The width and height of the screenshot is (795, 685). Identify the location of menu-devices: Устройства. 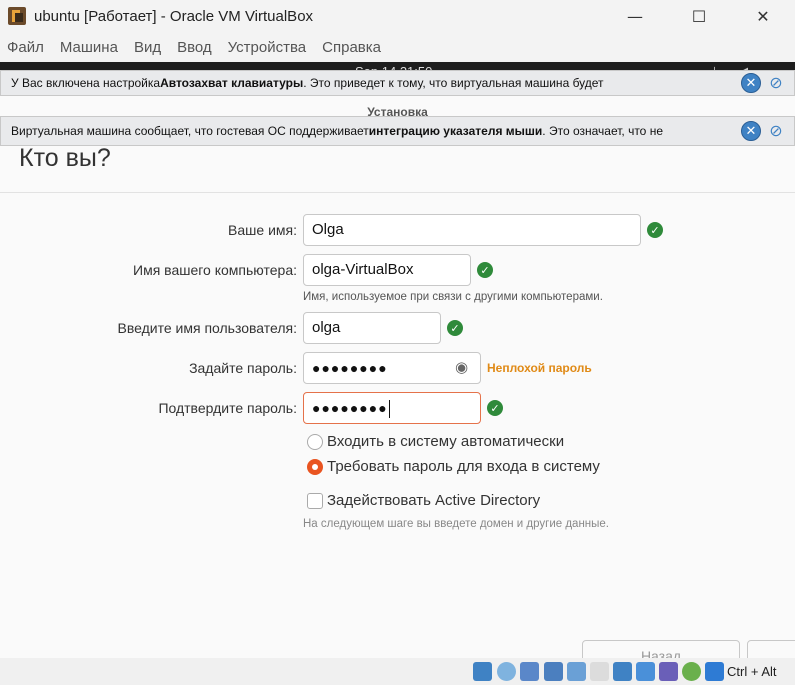
(267, 47).